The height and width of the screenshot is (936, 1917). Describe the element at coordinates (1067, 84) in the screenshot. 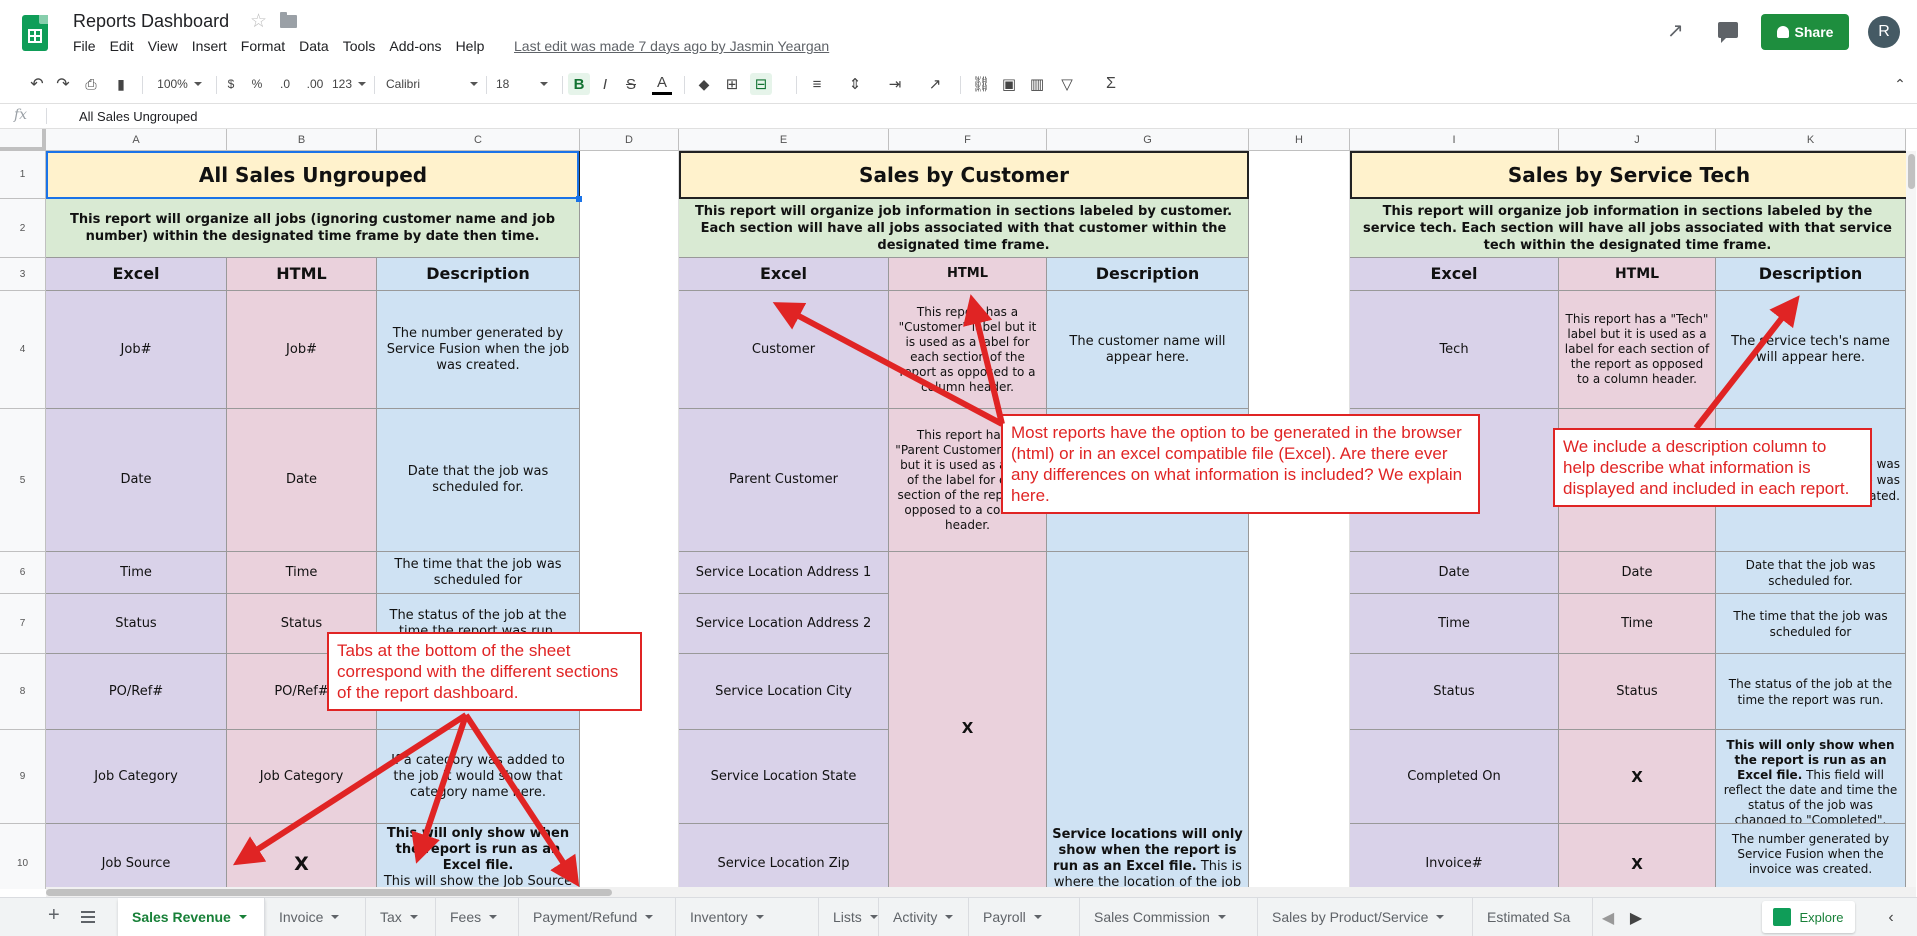

I see `filter-icon: ▽` at that location.